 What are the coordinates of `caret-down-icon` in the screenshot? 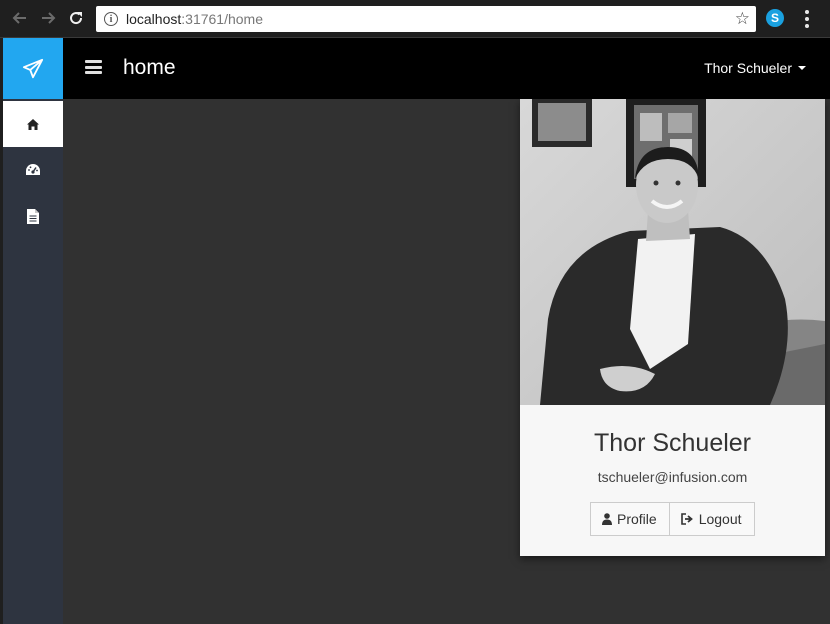 It's located at (802, 68).